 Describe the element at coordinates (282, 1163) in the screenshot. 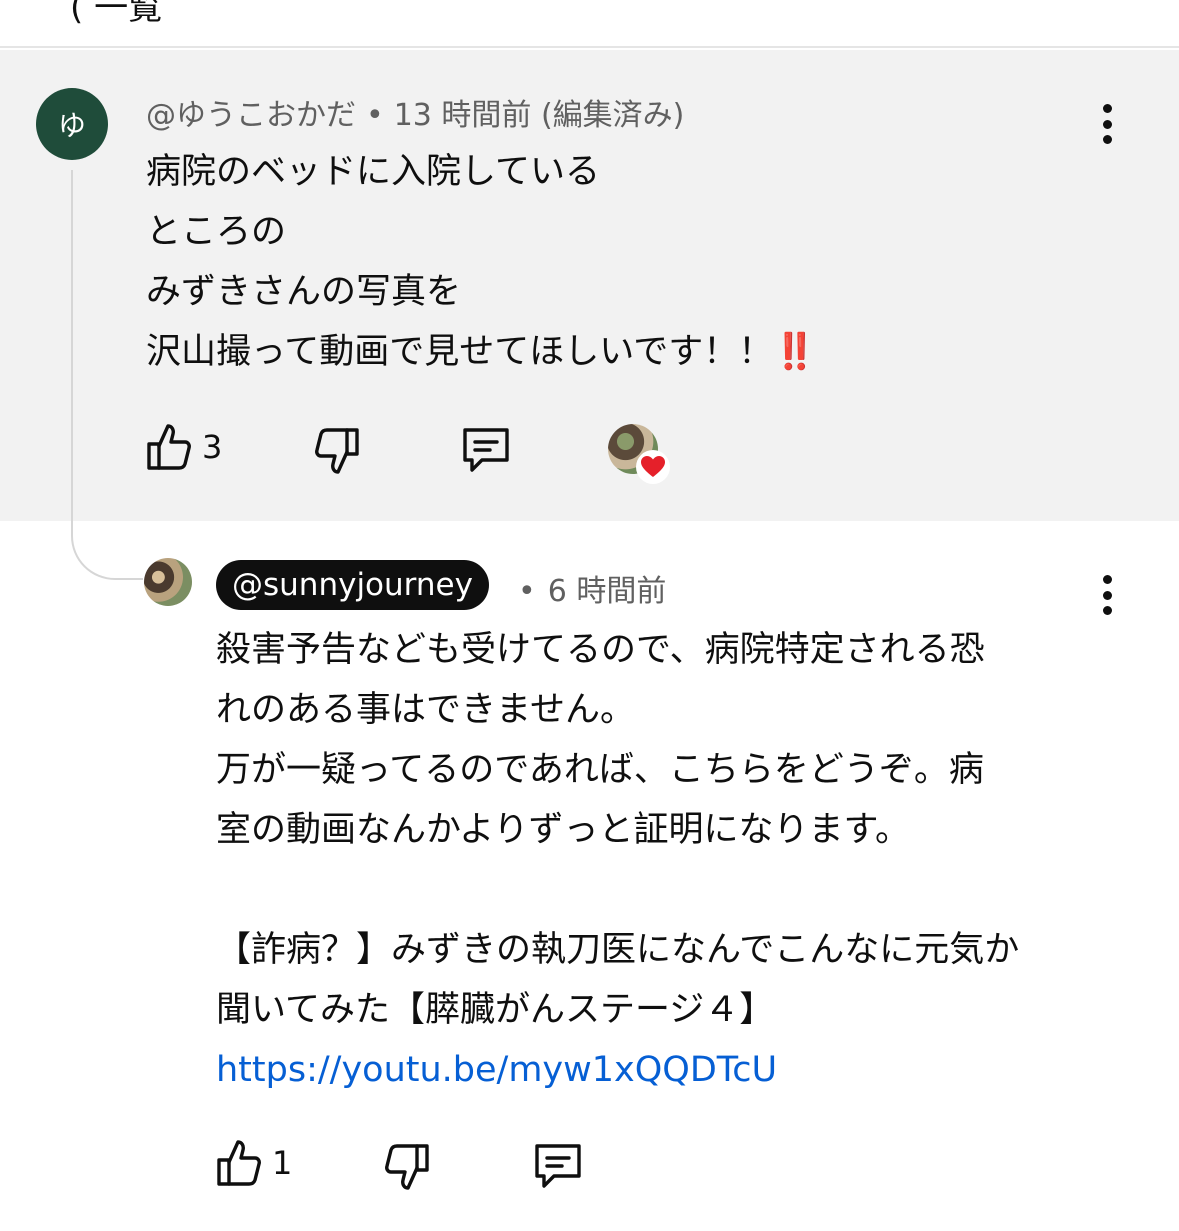

I see `like-count: 1` at that location.